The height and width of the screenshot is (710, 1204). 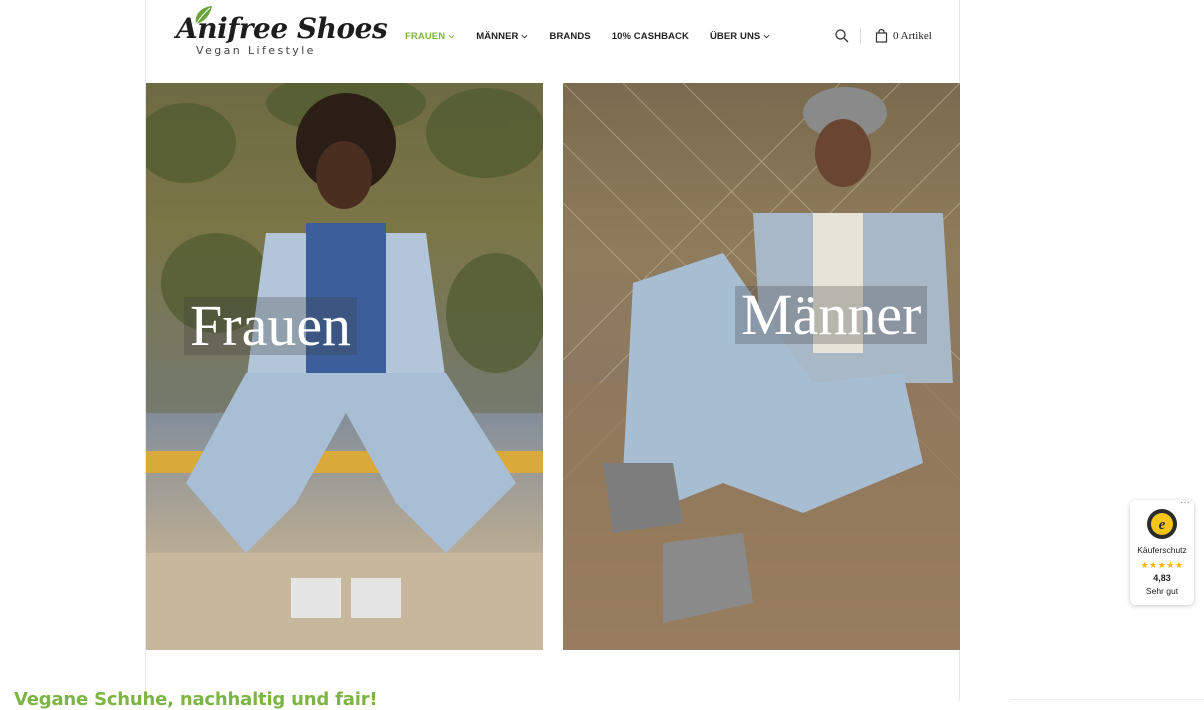 What do you see at coordinates (1162, 565) in the screenshot?
I see `rating-stars: ★★★★★` at bounding box center [1162, 565].